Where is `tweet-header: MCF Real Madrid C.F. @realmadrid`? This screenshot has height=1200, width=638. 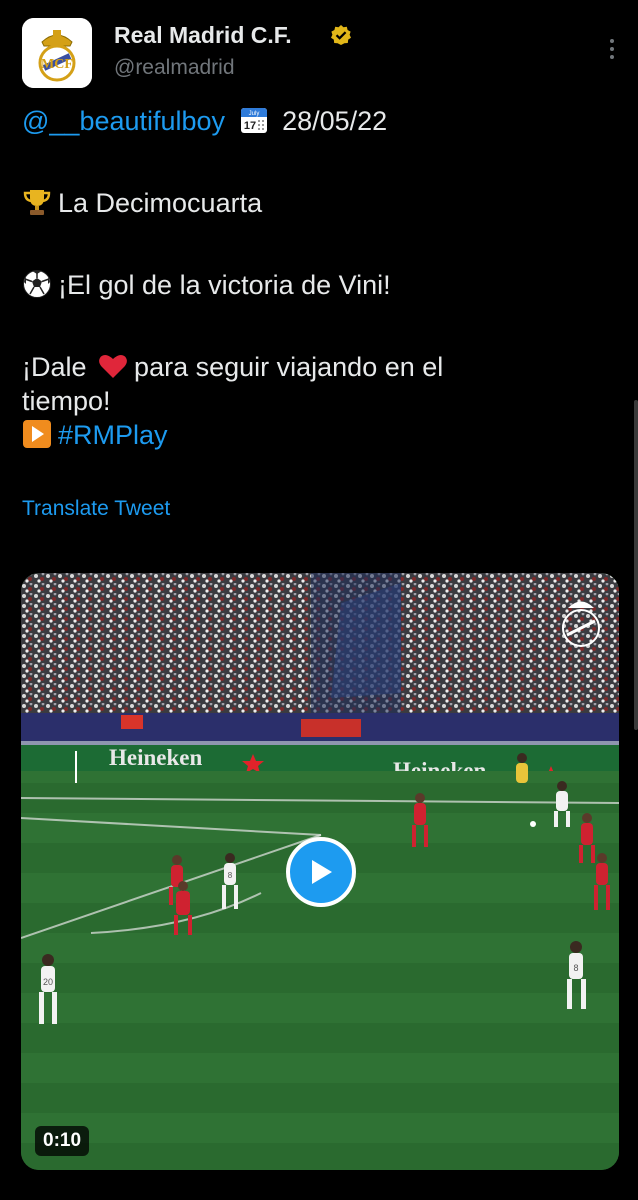 tweet-header: MCF Real Madrid C.F. @realmadrid is located at coordinates (322, 54).